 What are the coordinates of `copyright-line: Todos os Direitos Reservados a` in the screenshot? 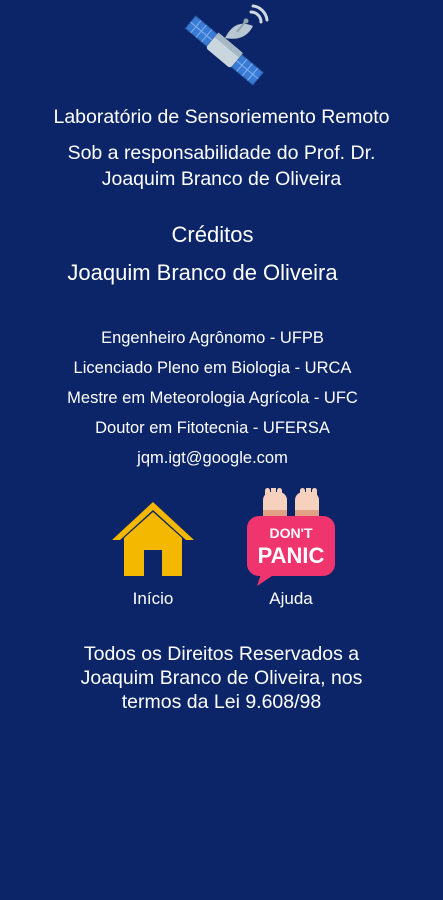 It's located at (221, 654).